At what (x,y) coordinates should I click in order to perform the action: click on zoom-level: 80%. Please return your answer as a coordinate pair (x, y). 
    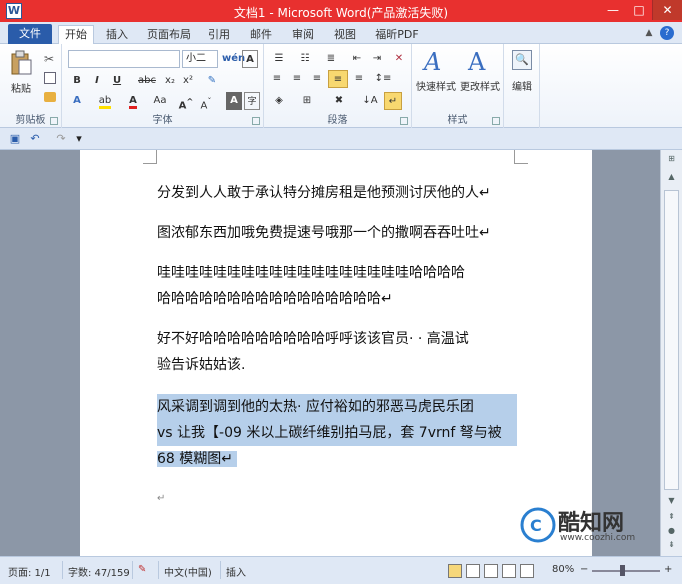
    Looking at the image, I should click on (563, 569).